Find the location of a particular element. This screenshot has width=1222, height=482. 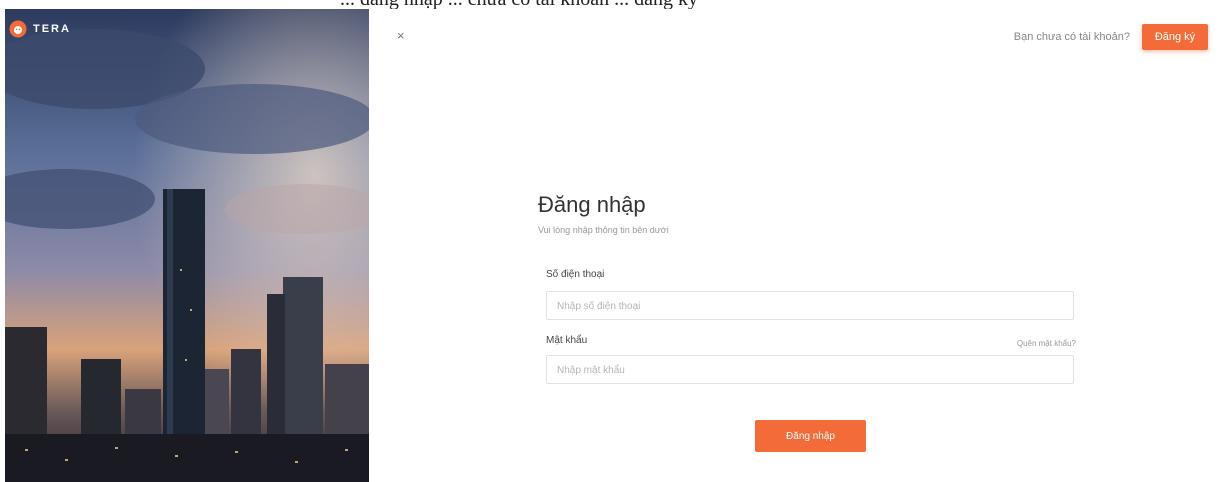

login-button: Đăng nhập is located at coordinates (810, 436).